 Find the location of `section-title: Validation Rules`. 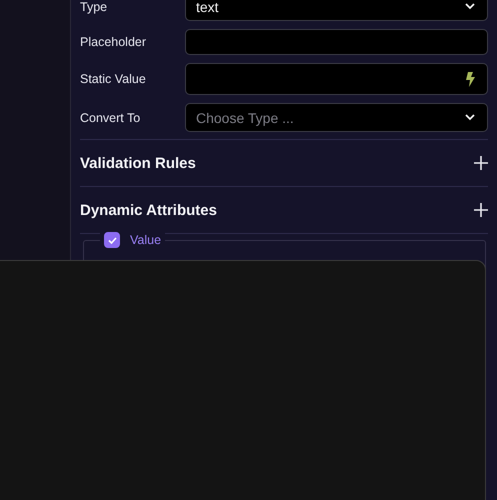

section-title: Validation Rules is located at coordinates (138, 163).